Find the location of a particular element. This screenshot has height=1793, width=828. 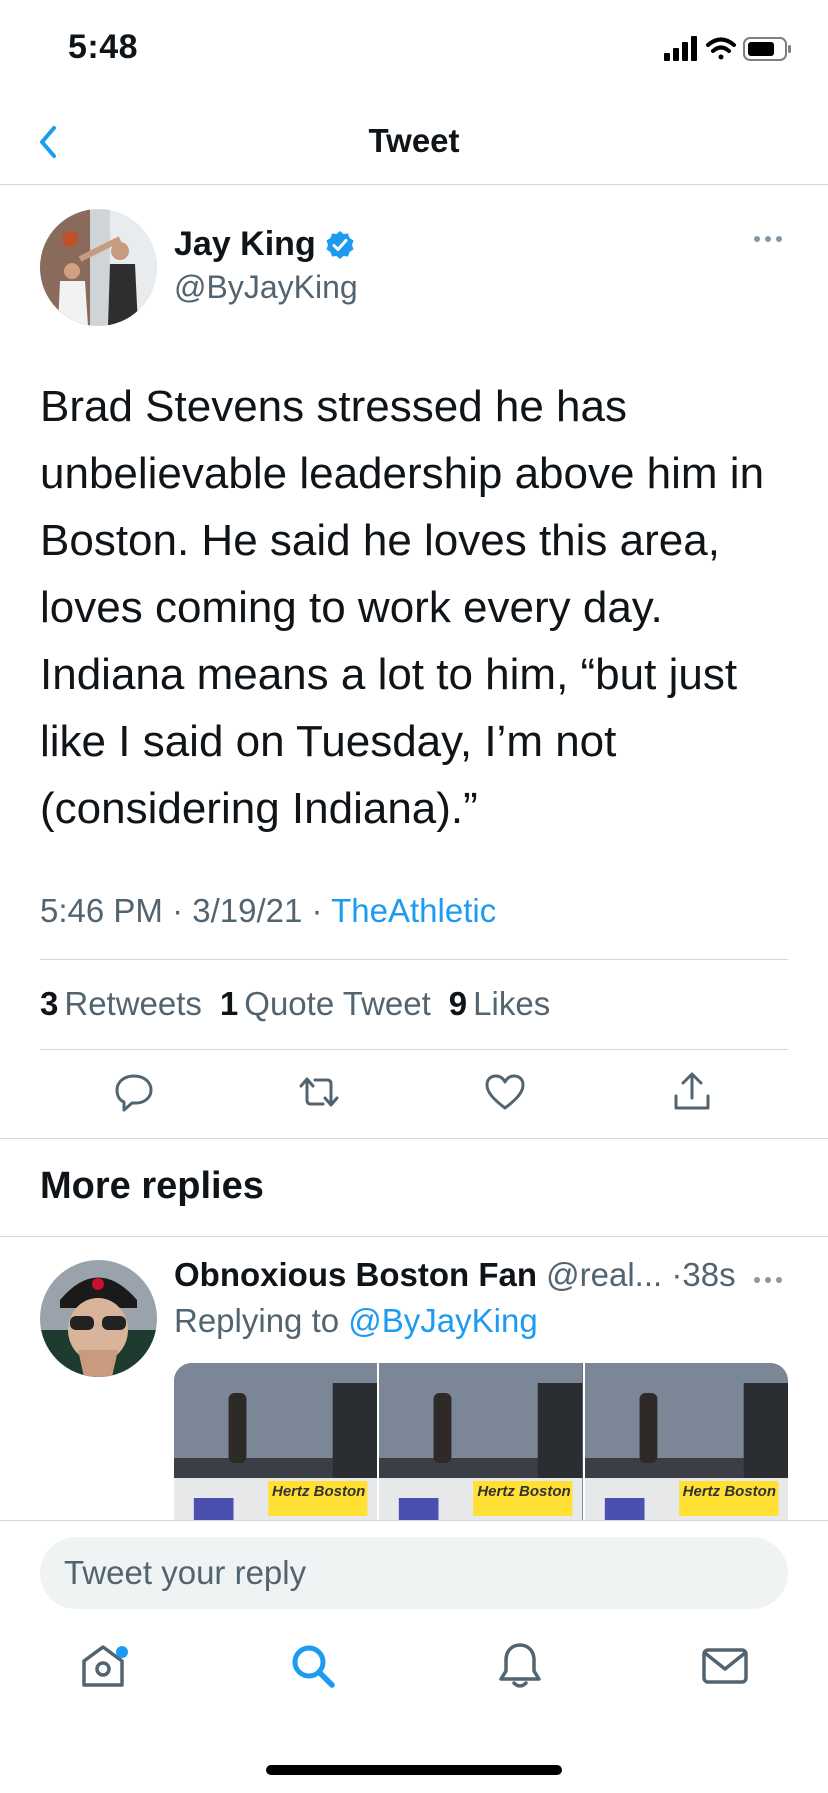

retweets-stat: 3 Retweets is located at coordinates (121, 1004).